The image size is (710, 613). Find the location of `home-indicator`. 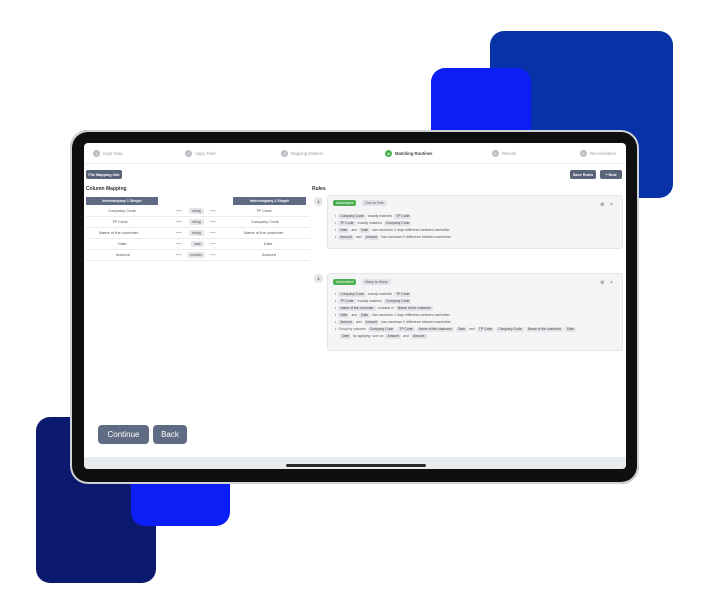

home-indicator is located at coordinates (356, 465).